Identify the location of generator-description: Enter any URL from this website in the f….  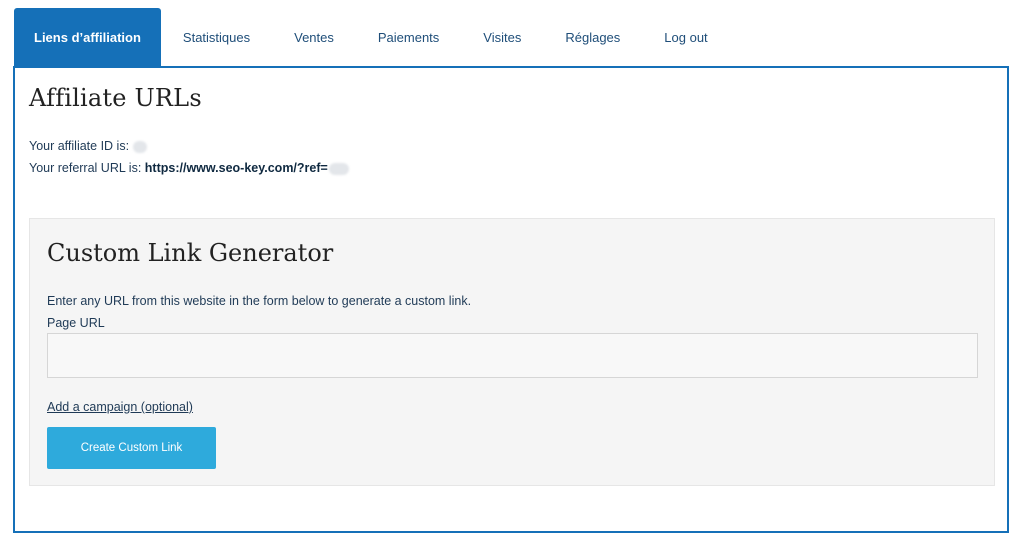
(259, 301).